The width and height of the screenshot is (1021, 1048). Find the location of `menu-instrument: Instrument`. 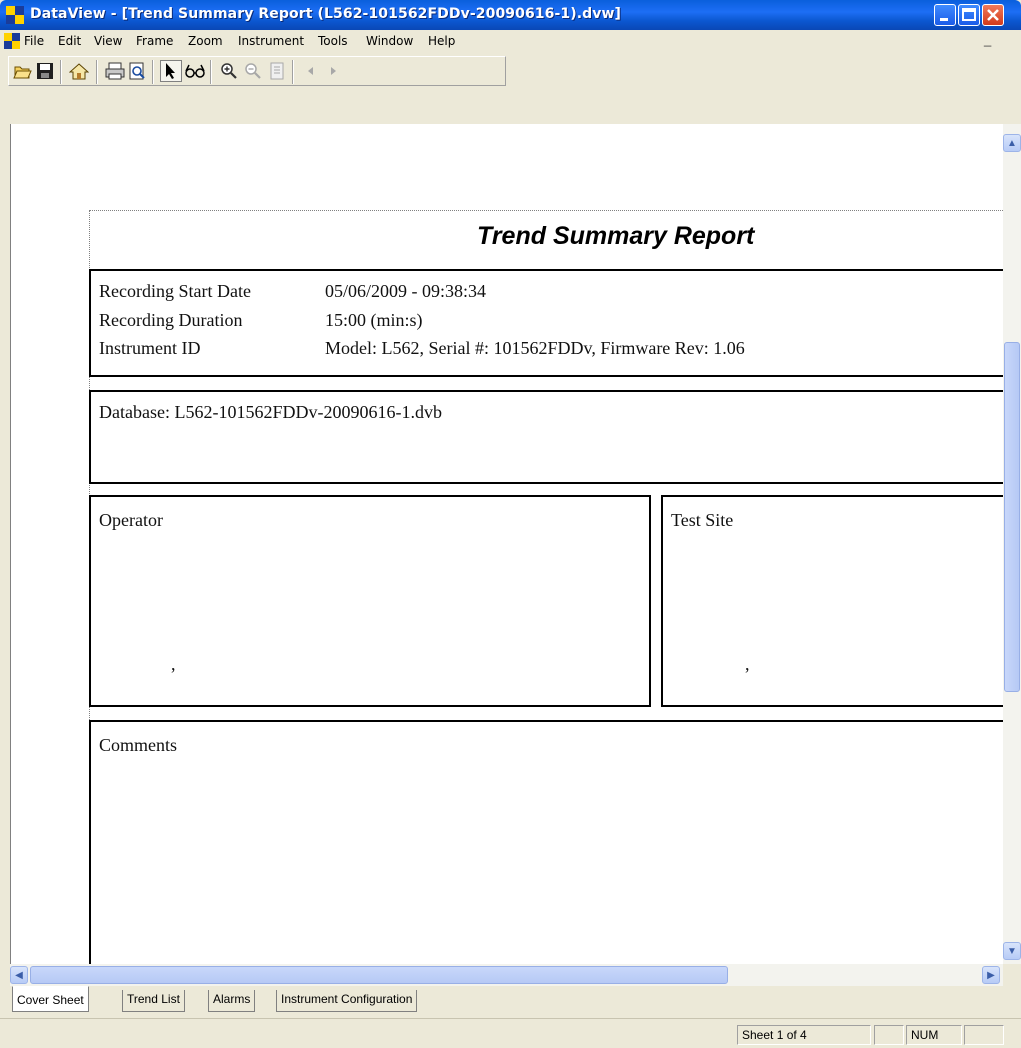

menu-instrument: Instrument is located at coordinates (271, 41).